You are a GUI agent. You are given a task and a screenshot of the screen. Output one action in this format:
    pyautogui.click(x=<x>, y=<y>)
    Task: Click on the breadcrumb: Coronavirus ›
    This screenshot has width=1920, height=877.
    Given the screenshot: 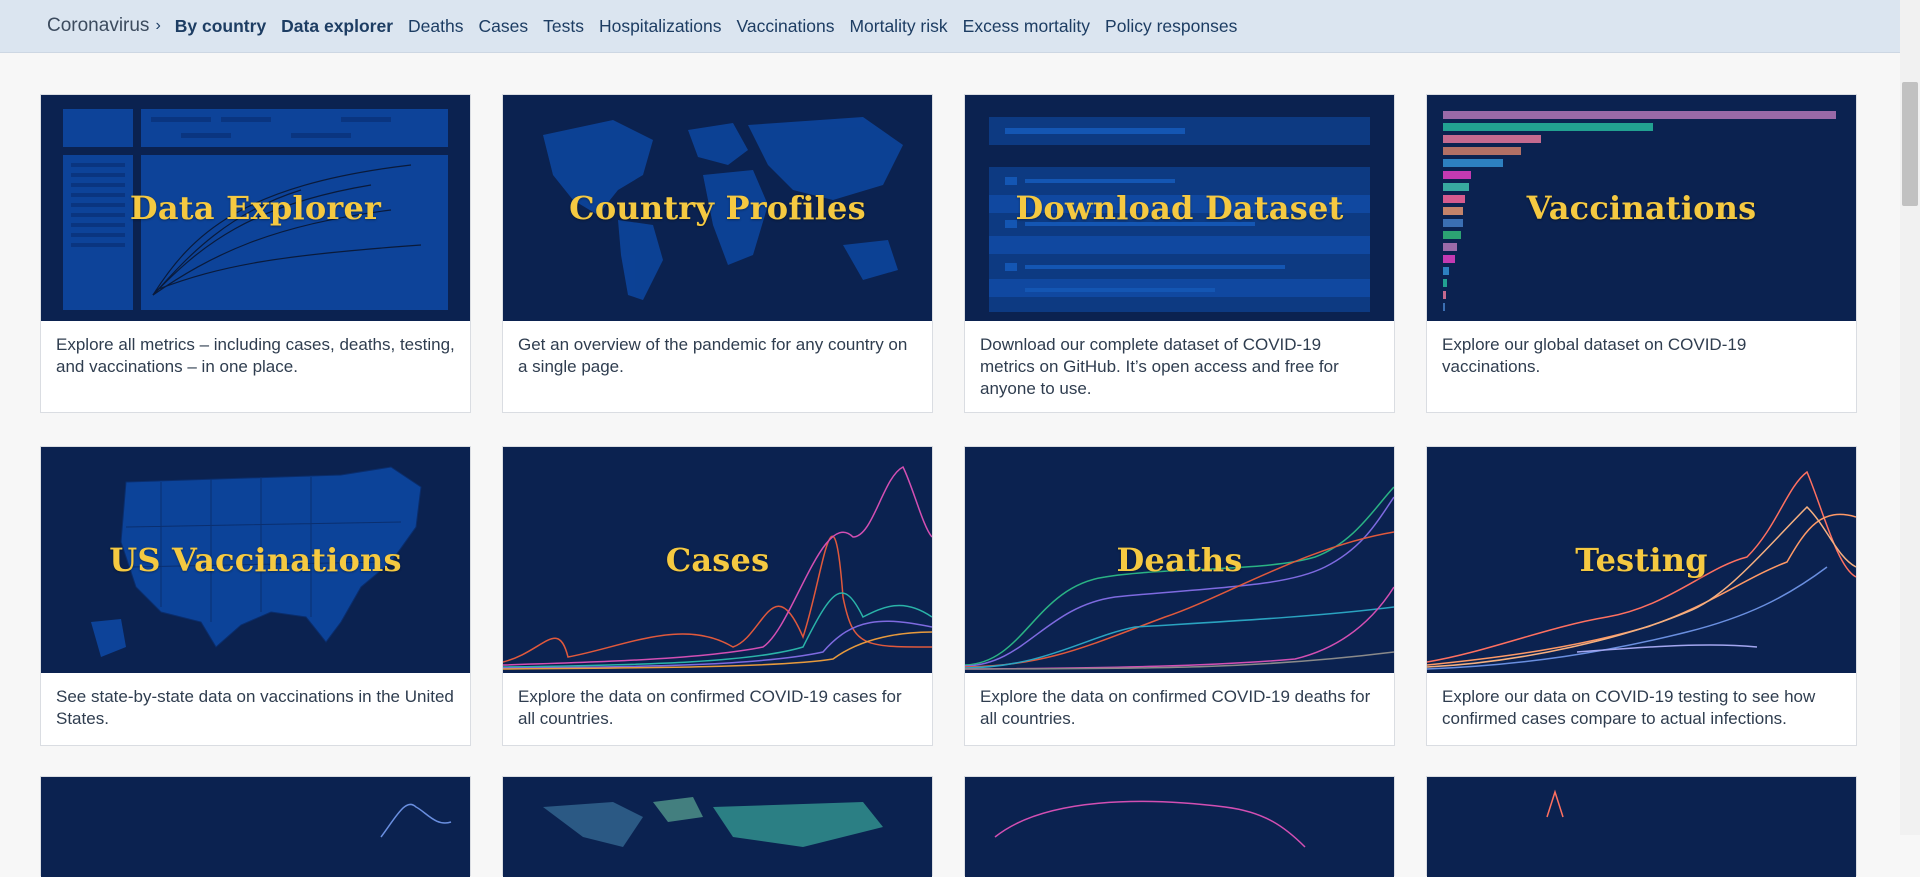 What is the action you would take?
    pyautogui.click(x=104, y=26)
    